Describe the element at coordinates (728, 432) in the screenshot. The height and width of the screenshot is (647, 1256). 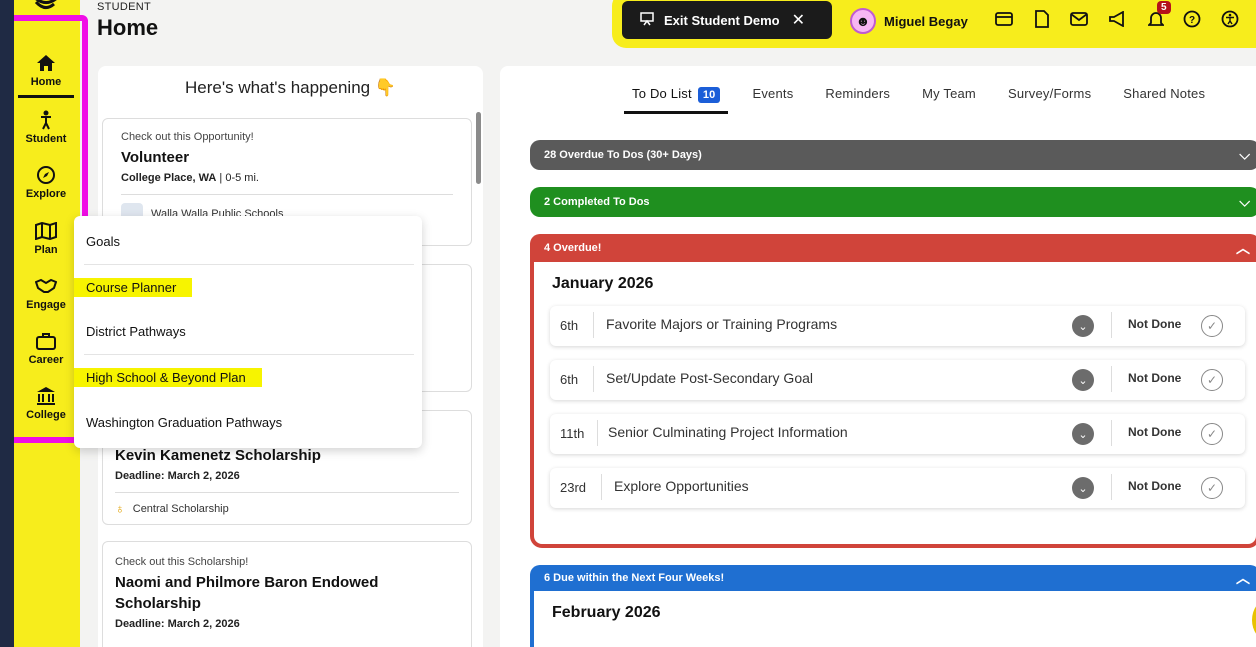
I see `todo-title: Senior Culminating Project Information` at that location.